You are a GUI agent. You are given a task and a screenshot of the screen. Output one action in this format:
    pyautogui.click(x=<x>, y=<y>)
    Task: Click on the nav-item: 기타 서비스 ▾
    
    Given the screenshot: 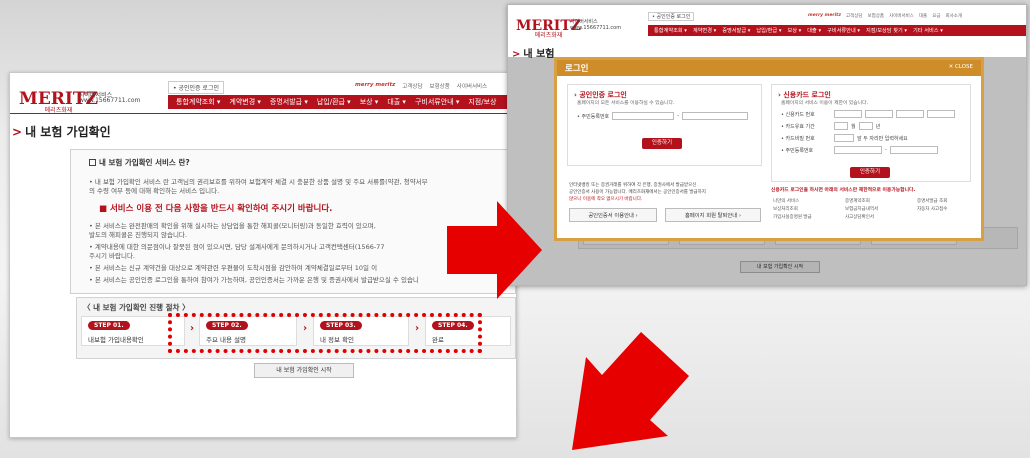 What is the action you would take?
    pyautogui.click(x=928, y=30)
    